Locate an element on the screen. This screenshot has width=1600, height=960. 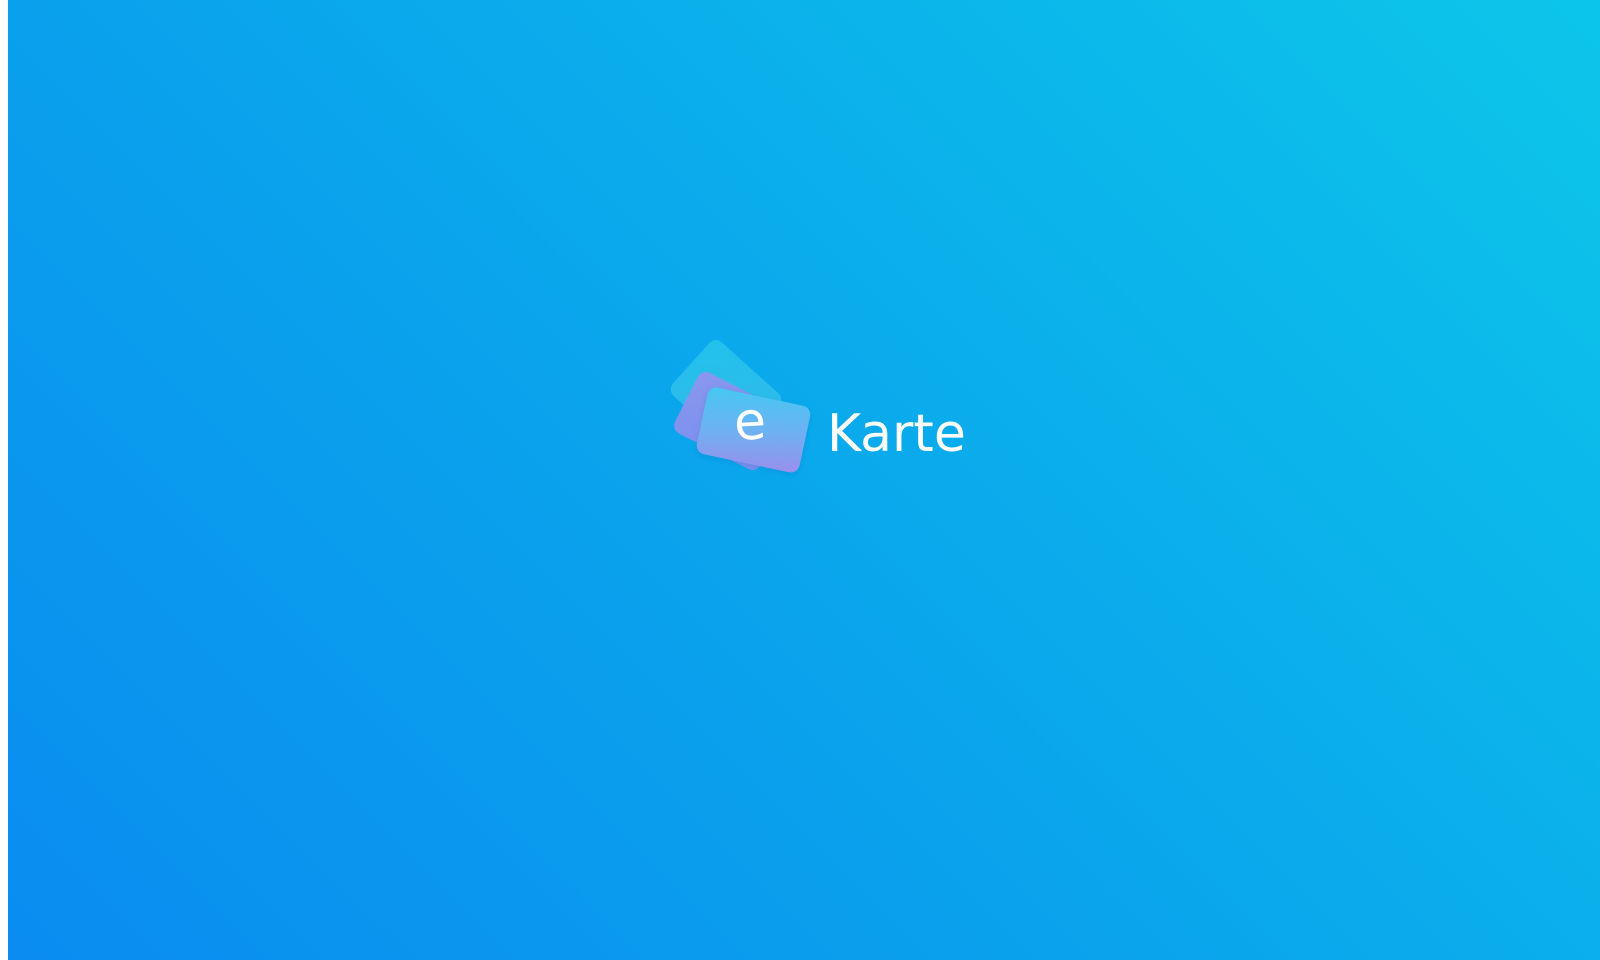
stacked-cards-logo-icon: e is located at coordinates (744, 413).